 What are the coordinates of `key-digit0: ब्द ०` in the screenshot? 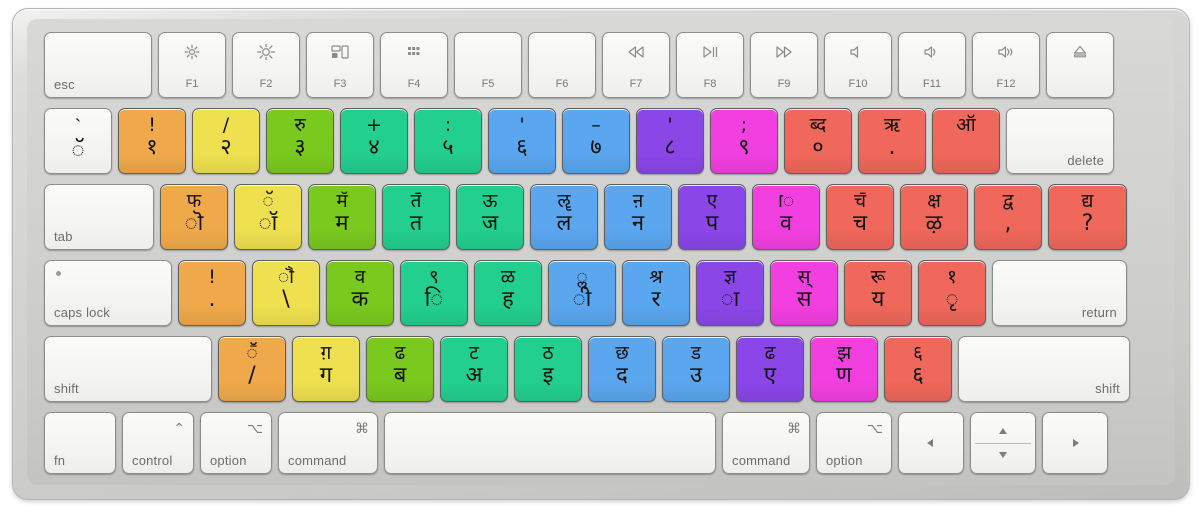 It's located at (818, 141).